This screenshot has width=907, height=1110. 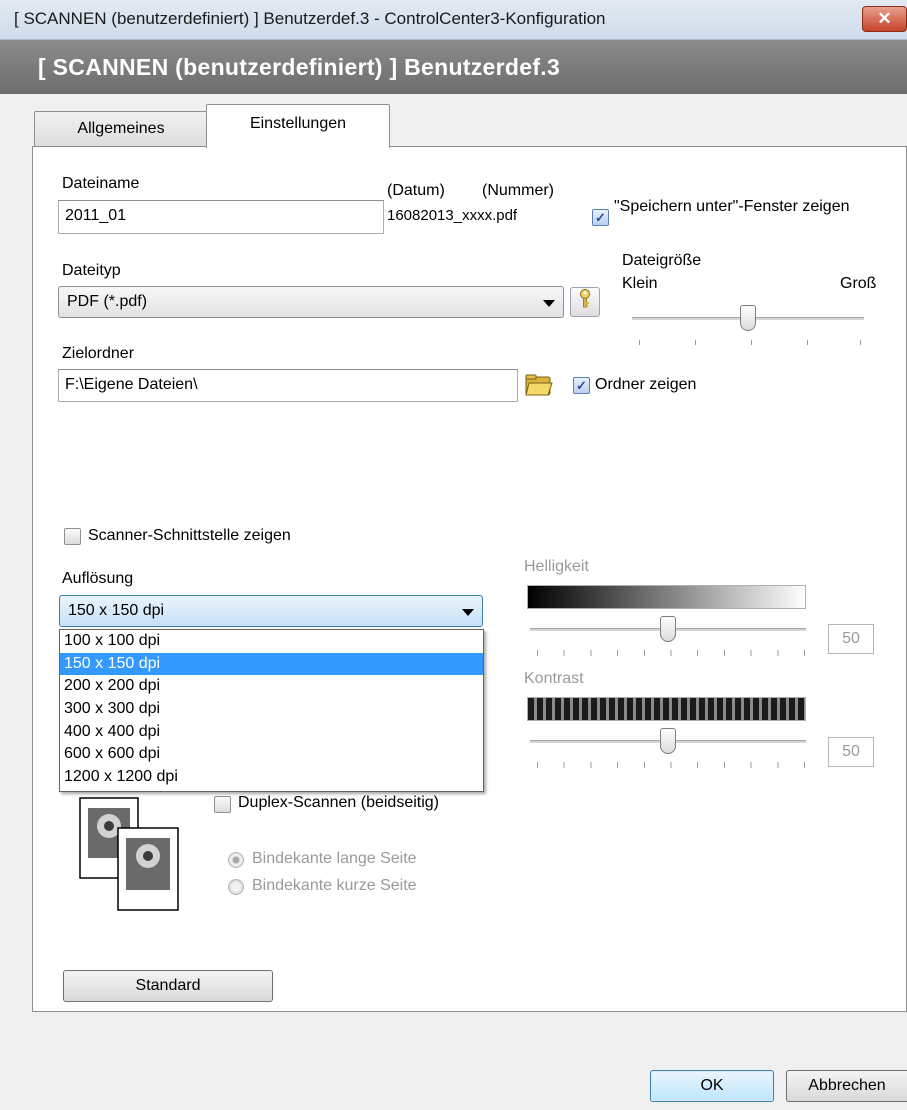 What do you see at coordinates (884, 19) in the screenshot?
I see `close-icon: ✕` at bounding box center [884, 19].